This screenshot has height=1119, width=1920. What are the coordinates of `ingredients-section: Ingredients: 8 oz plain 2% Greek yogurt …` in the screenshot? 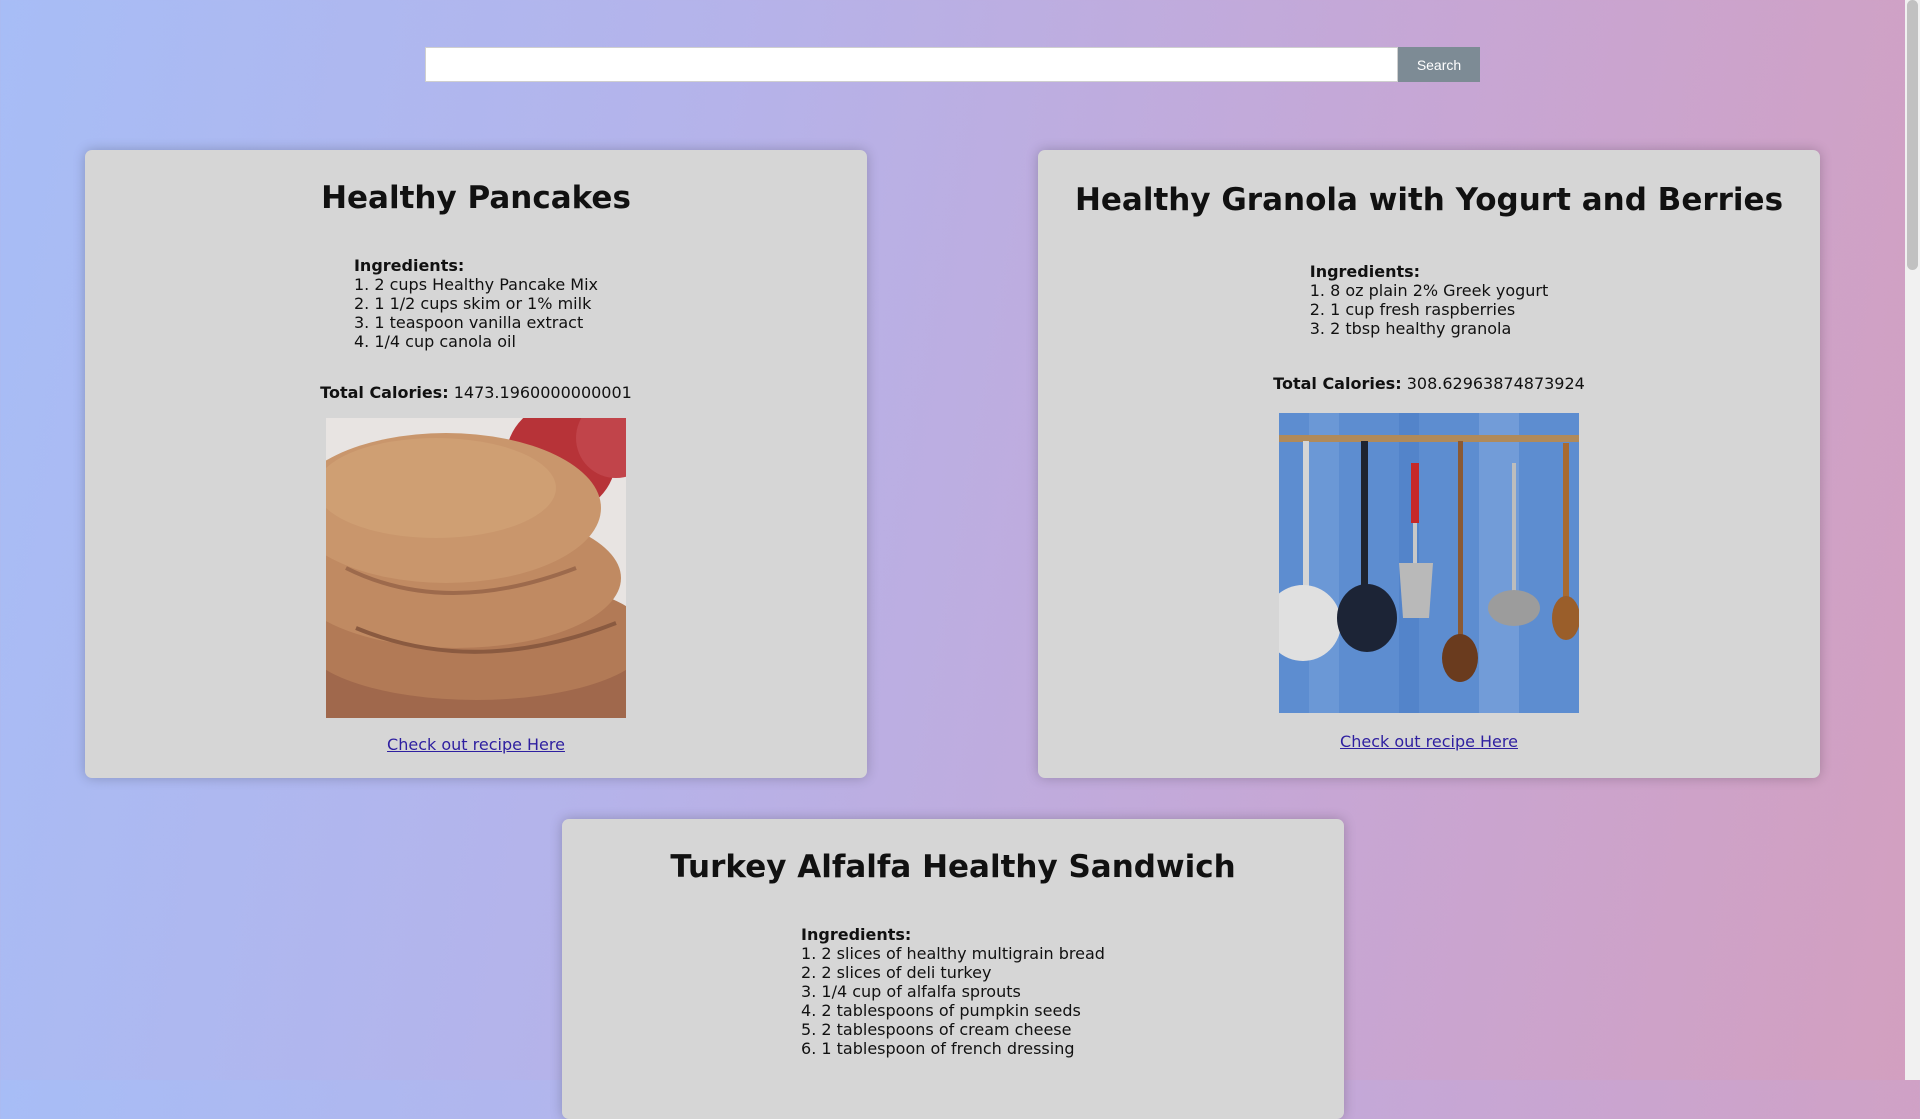 It's located at (1429, 300).